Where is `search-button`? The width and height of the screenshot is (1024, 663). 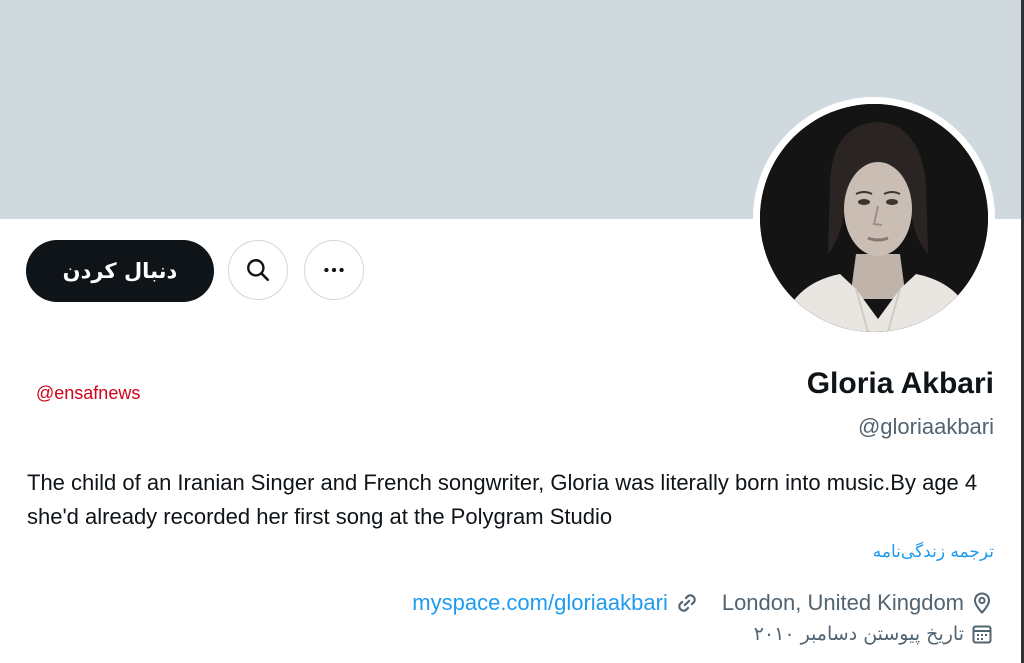 search-button is located at coordinates (258, 270).